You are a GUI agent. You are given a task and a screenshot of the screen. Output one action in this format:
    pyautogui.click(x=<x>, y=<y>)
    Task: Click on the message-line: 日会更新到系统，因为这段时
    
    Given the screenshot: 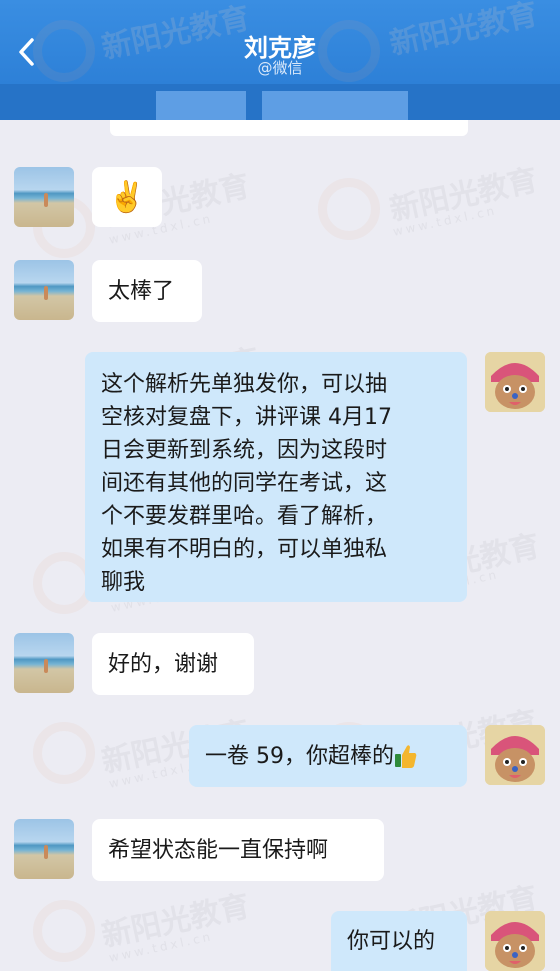 What is the action you would take?
    pyautogui.click(x=244, y=450)
    